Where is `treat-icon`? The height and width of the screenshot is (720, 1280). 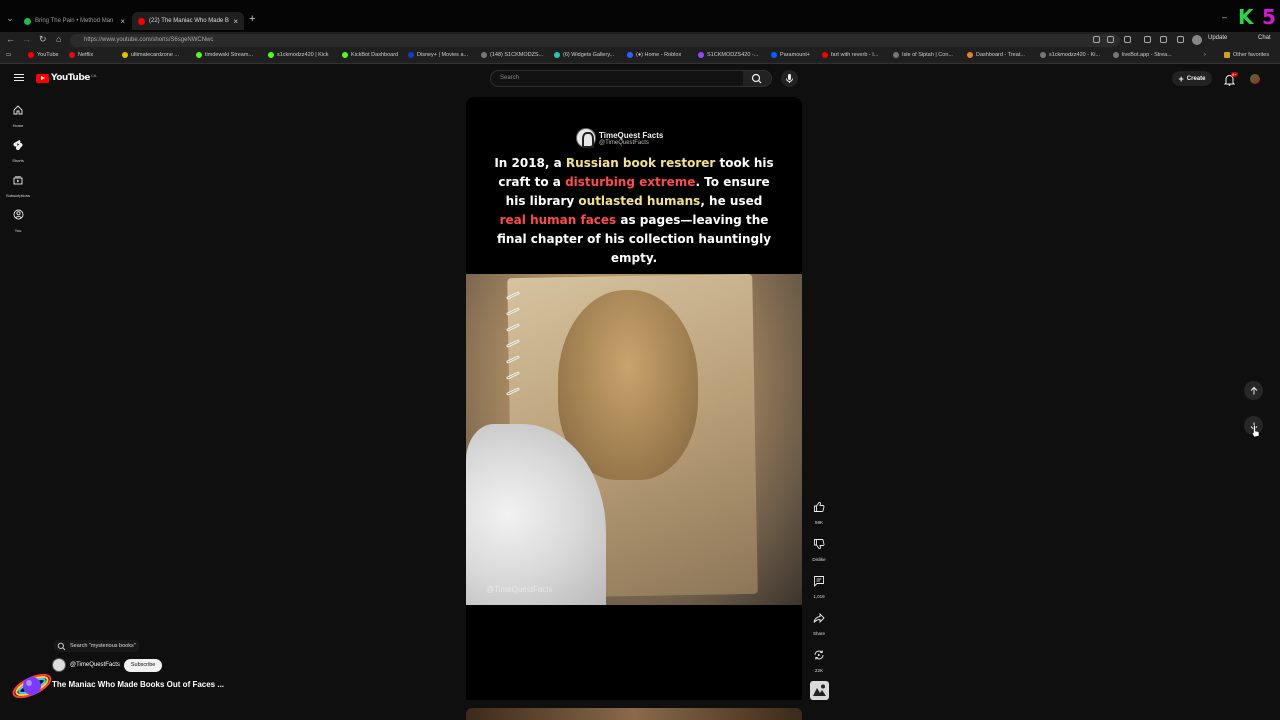
treat-icon is located at coordinates (970, 55).